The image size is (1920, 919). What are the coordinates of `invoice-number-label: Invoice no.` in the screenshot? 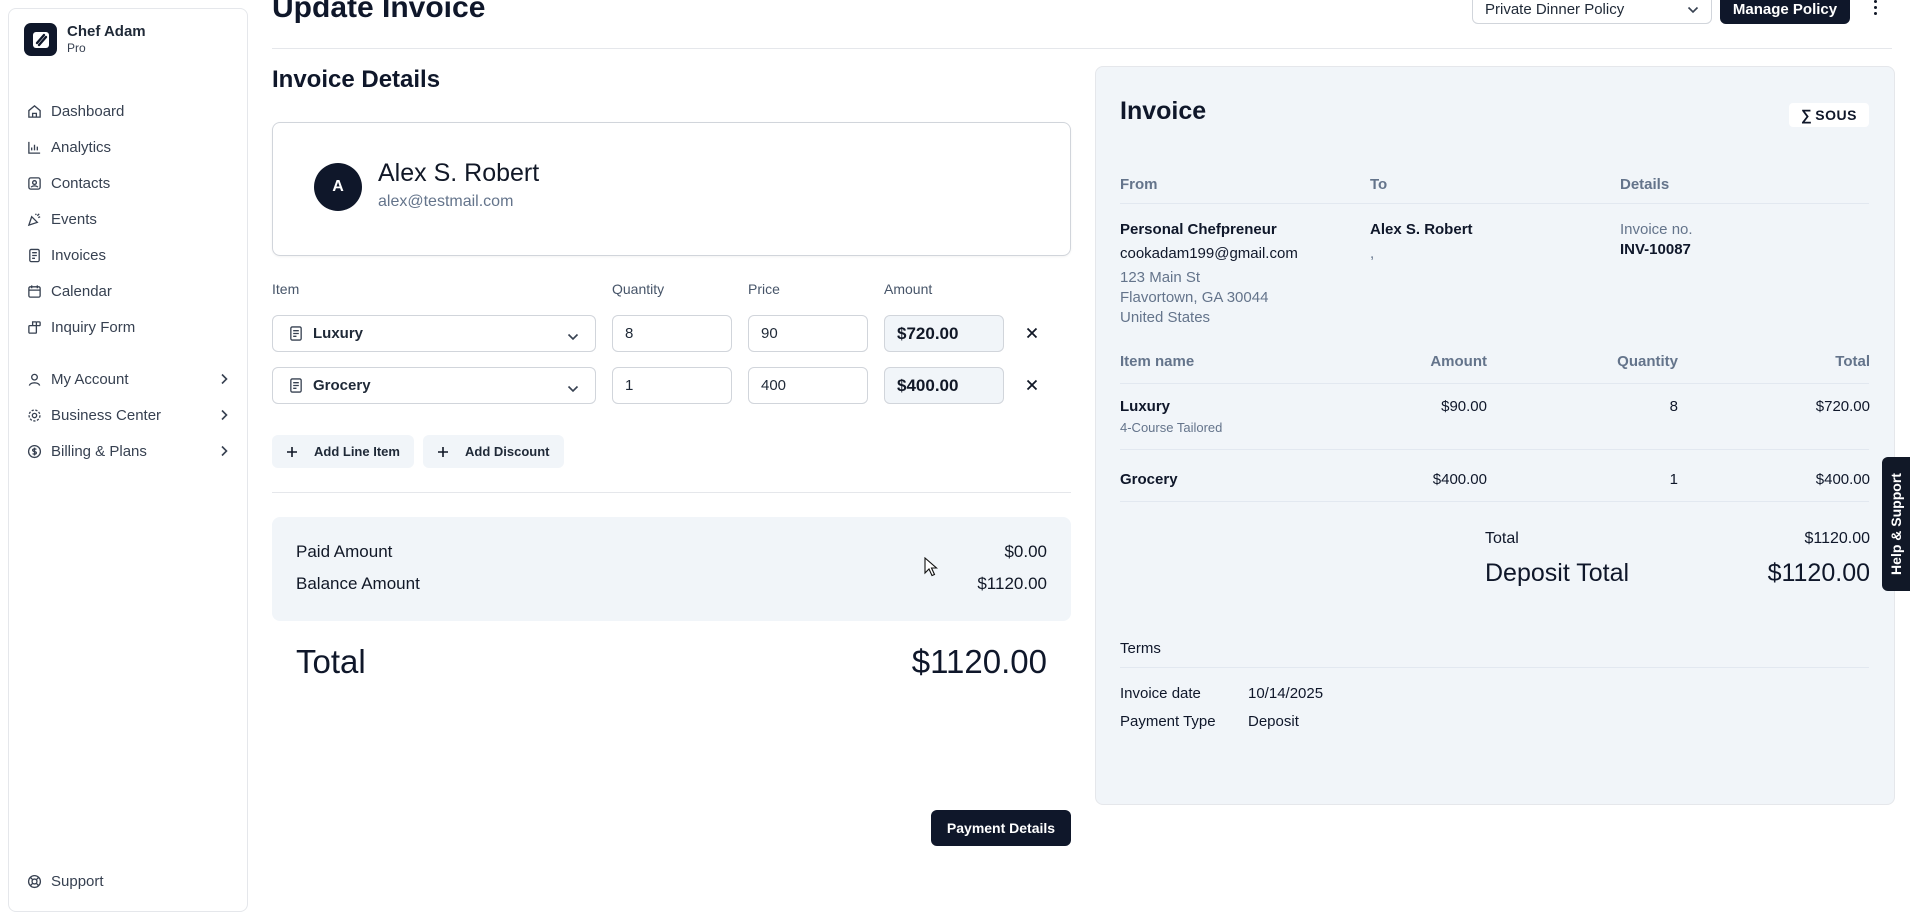 It's located at (1656, 229).